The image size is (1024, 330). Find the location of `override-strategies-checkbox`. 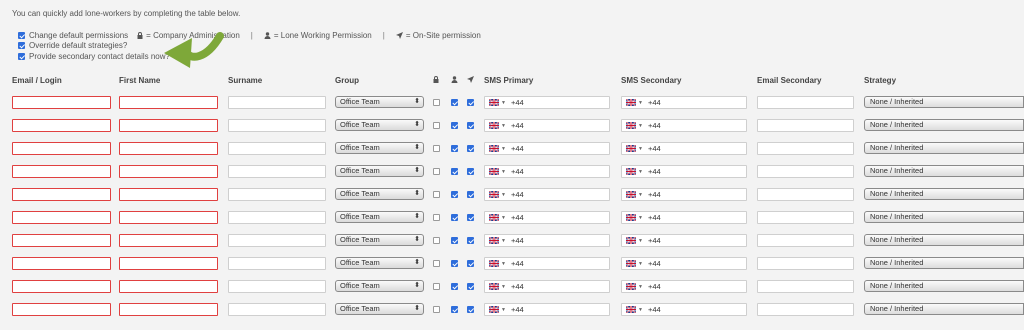

override-strategies-checkbox is located at coordinates (21, 45).